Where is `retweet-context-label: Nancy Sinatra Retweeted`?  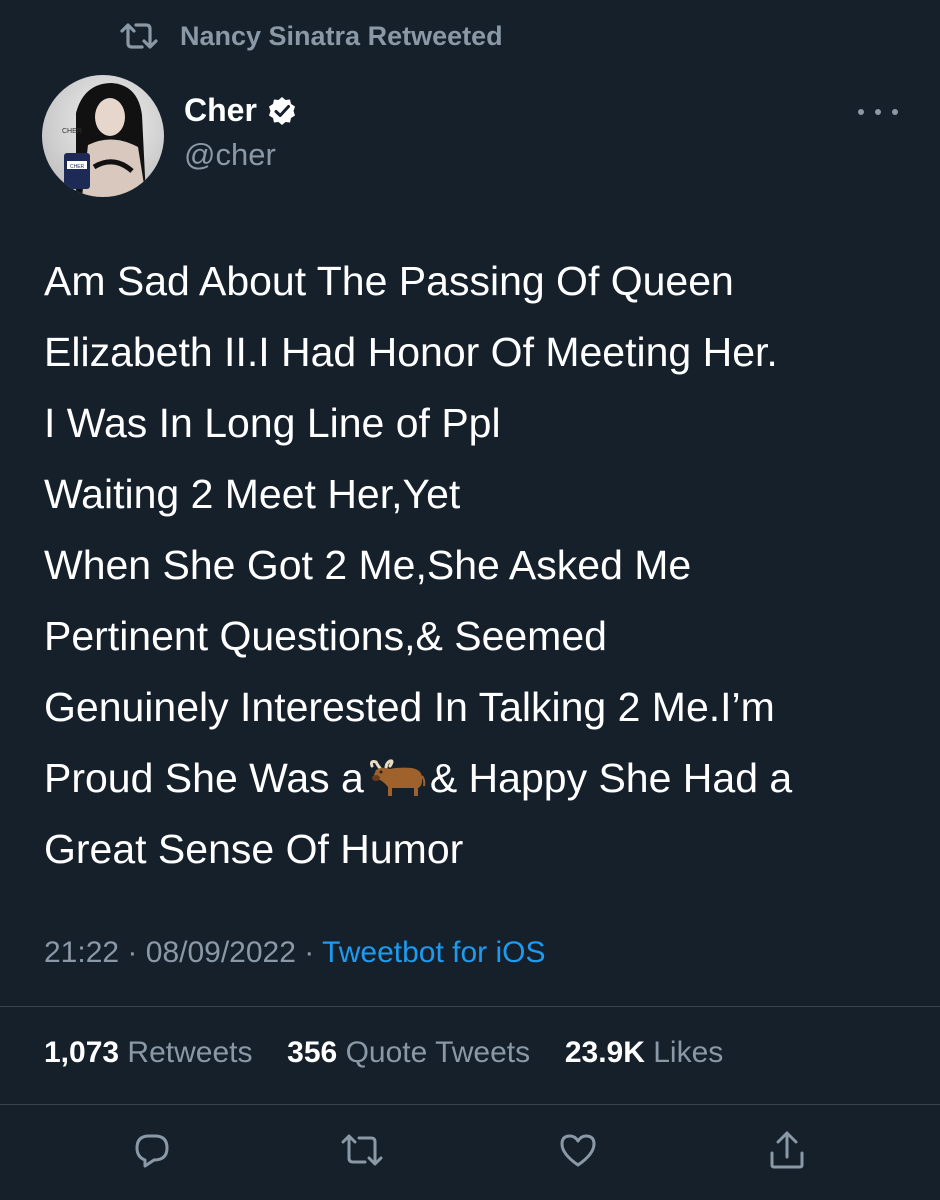
retweet-context-label: Nancy Sinatra Retweeted is located at coordinates (341, 35).